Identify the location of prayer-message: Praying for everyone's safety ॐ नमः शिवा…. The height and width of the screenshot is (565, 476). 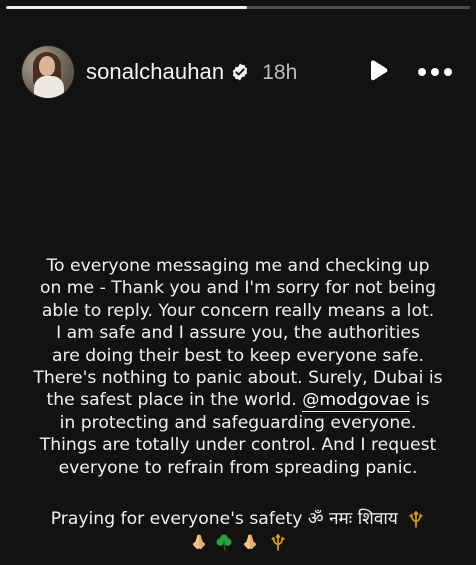
(238, 530).